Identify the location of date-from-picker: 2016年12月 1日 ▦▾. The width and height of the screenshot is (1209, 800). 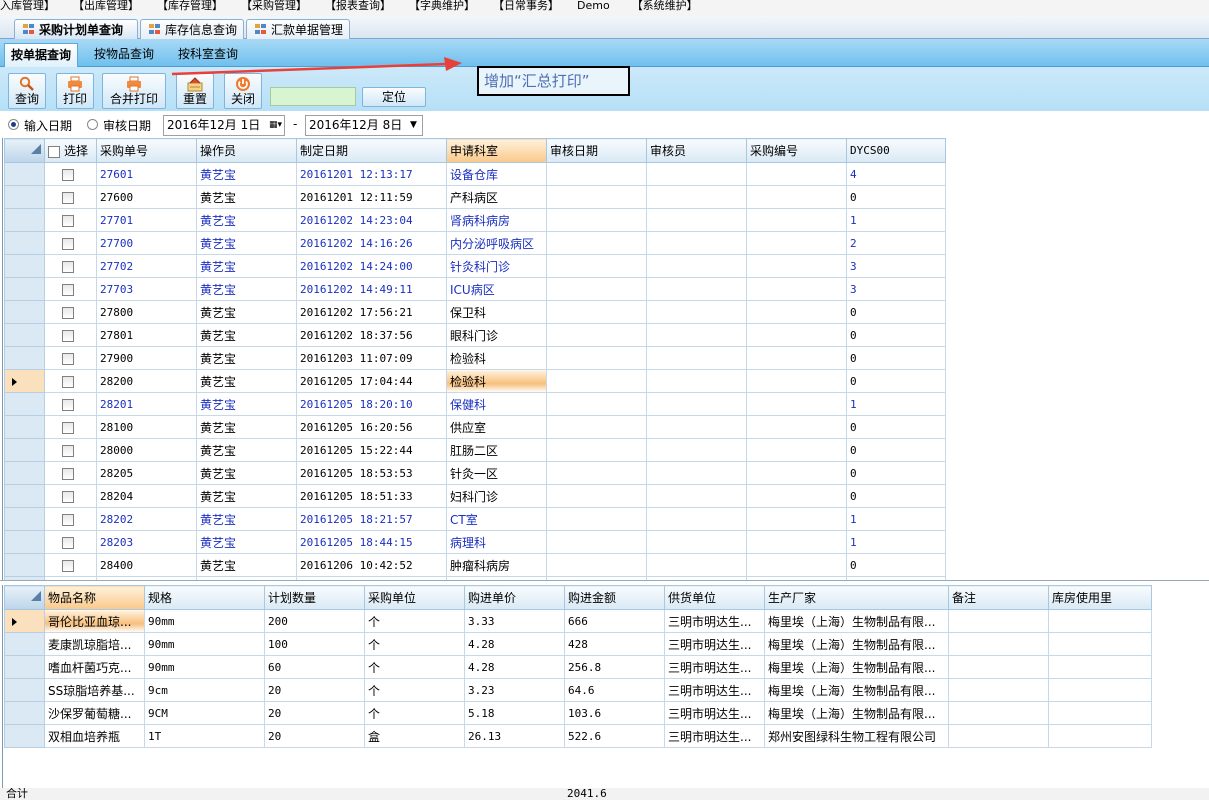
(224, 125).